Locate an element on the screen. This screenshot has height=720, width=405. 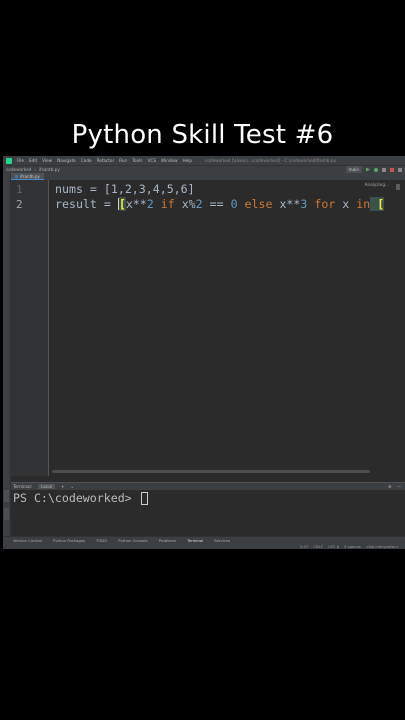
python-file-icon is located at coordinates (16, 176).